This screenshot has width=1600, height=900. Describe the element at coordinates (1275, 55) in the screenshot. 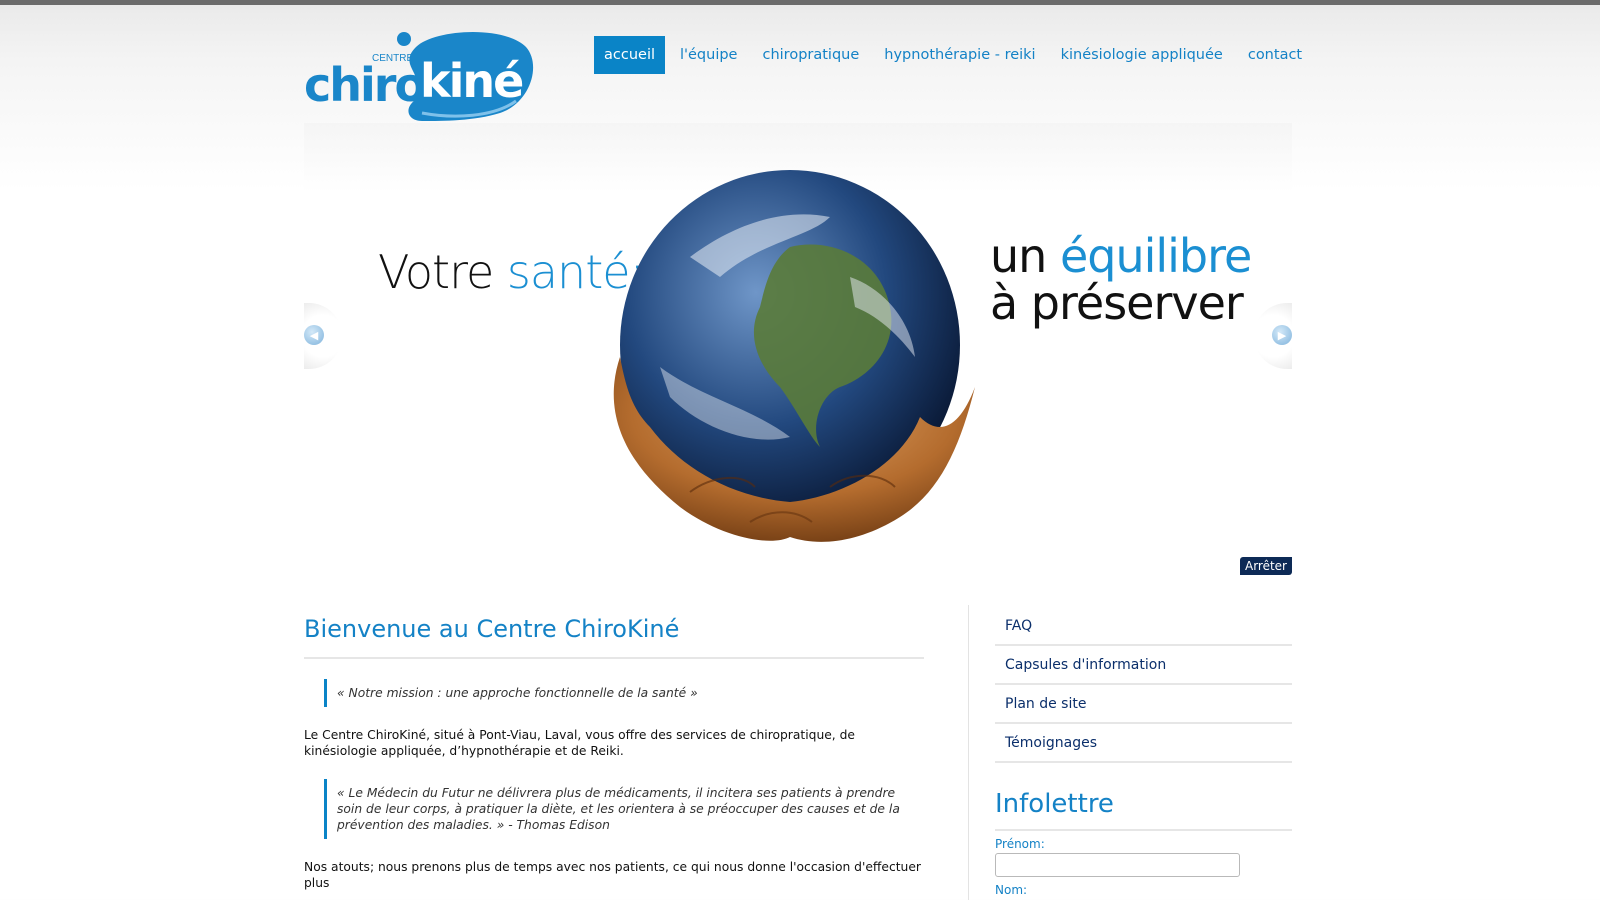

I see `nav-contact: contact` at that location.